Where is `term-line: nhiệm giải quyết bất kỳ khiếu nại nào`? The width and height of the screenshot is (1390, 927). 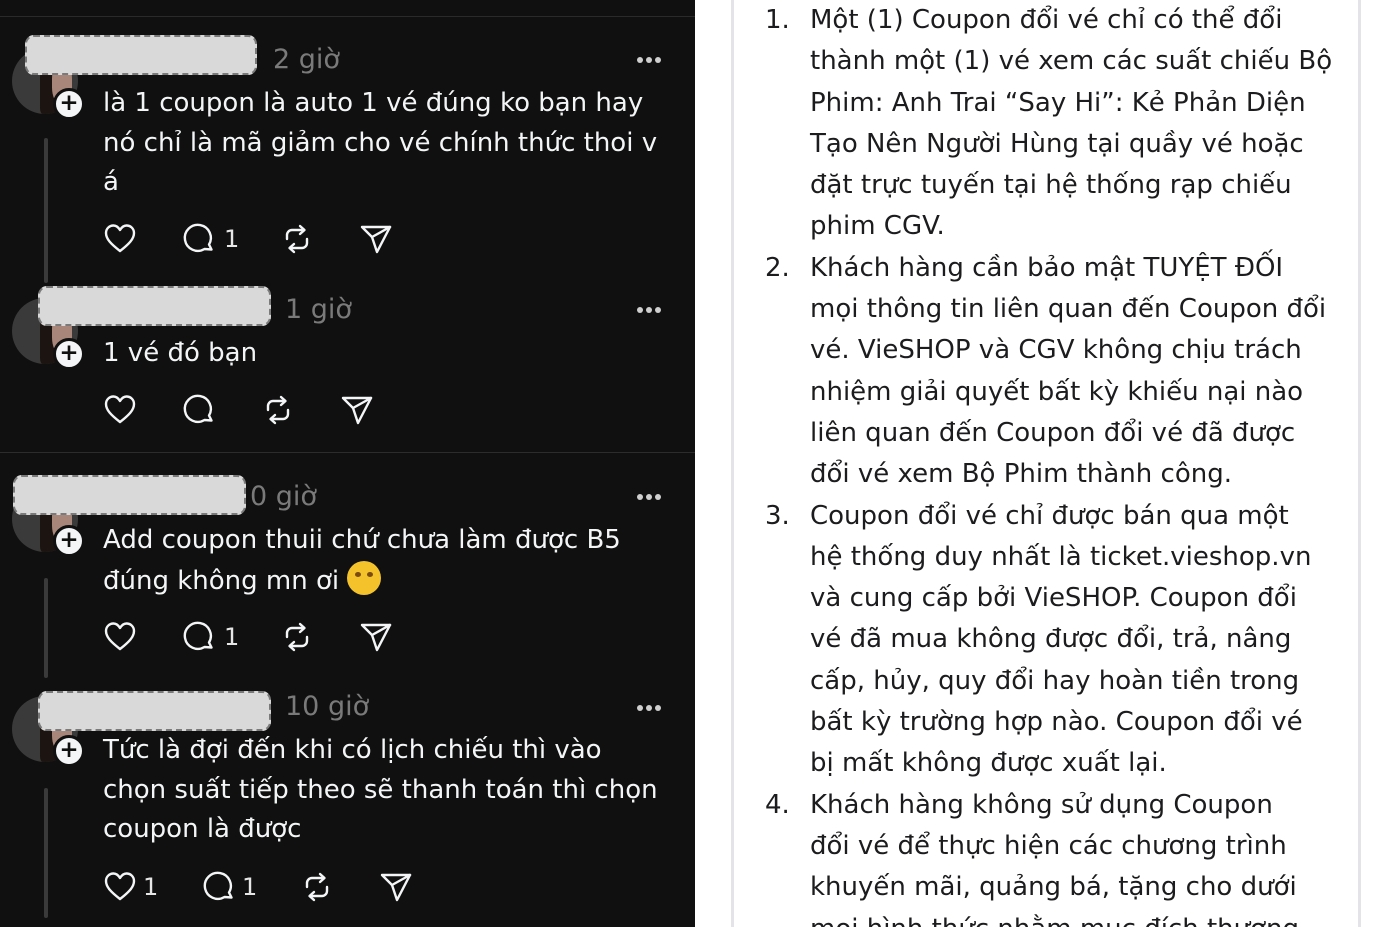
term-line: nhiệm giải quyết bất kỳ khiếu nại nào is located at coordinates (1057, 391).